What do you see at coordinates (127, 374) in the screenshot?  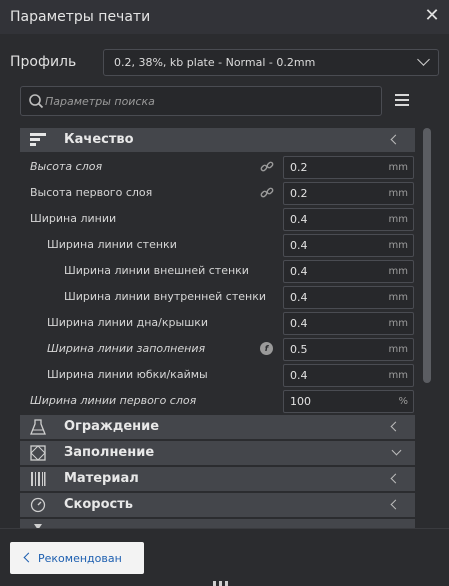 I see `setting-label: Ширина линии юбки/каймы` at bounding box center [127, 374].